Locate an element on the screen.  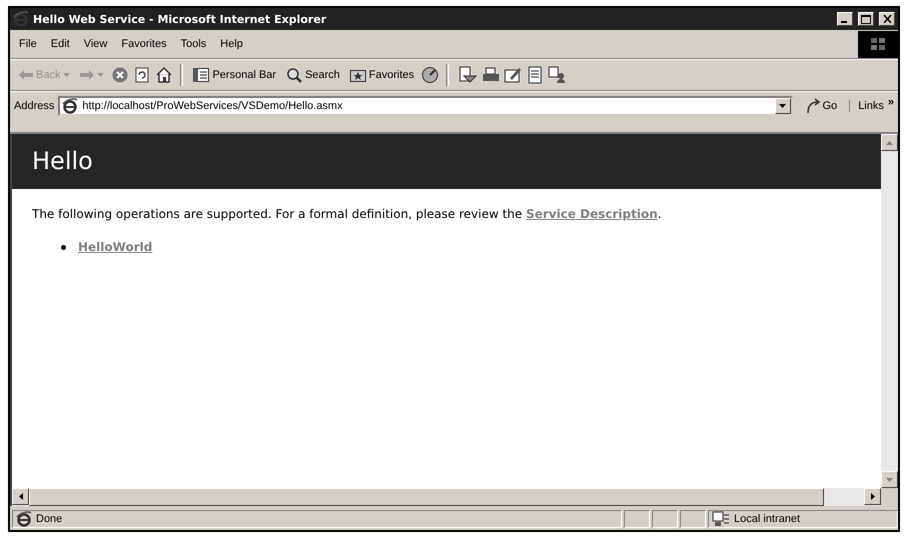
menu-item: Tools is located at coordinates (194, 44).